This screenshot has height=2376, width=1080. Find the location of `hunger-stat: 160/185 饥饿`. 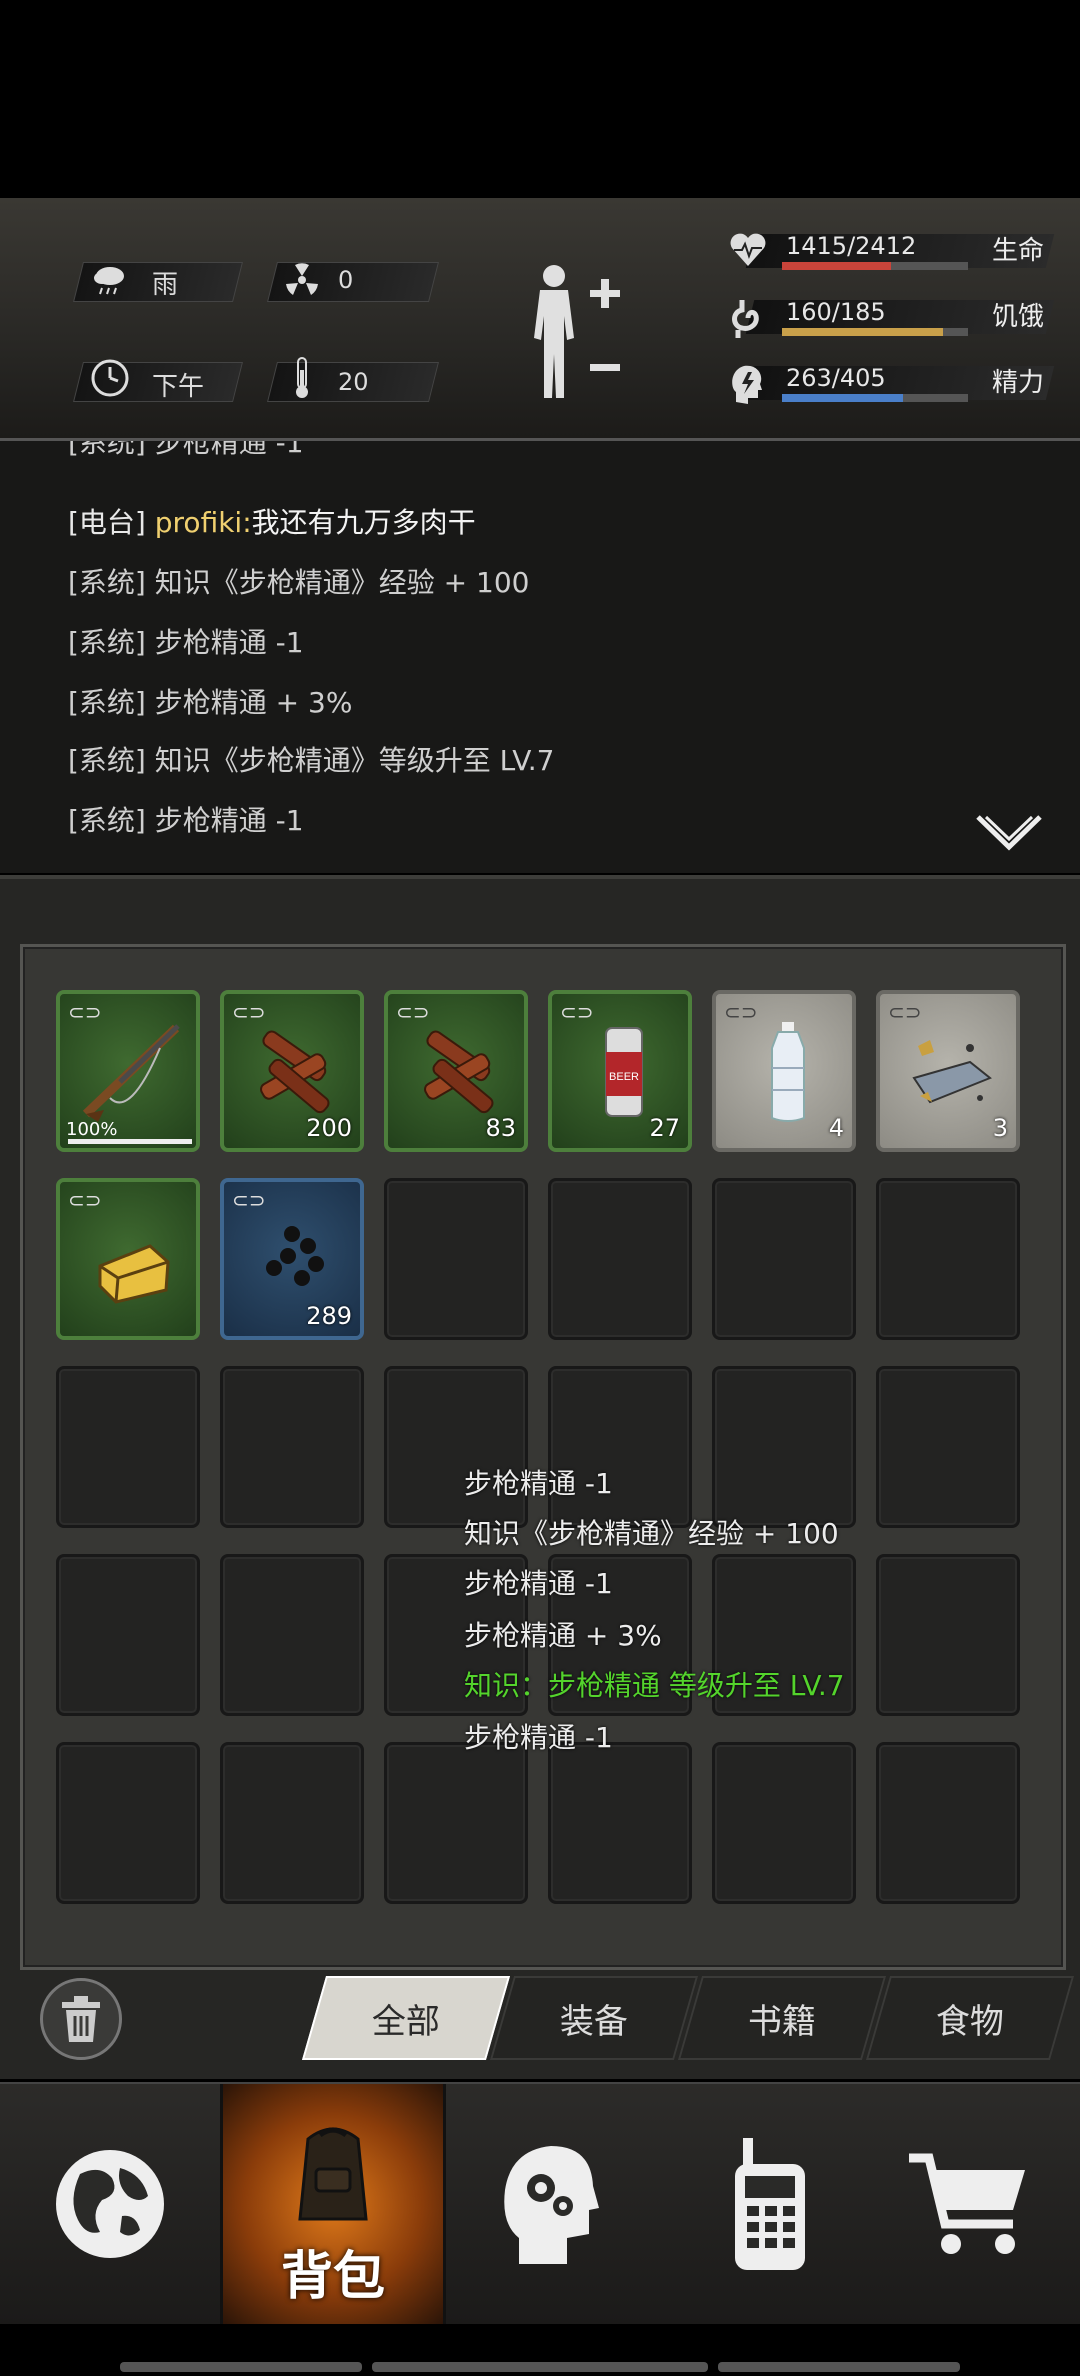

hunger-stat: 160/185 饥饿 is located at coordinates (890, 320).